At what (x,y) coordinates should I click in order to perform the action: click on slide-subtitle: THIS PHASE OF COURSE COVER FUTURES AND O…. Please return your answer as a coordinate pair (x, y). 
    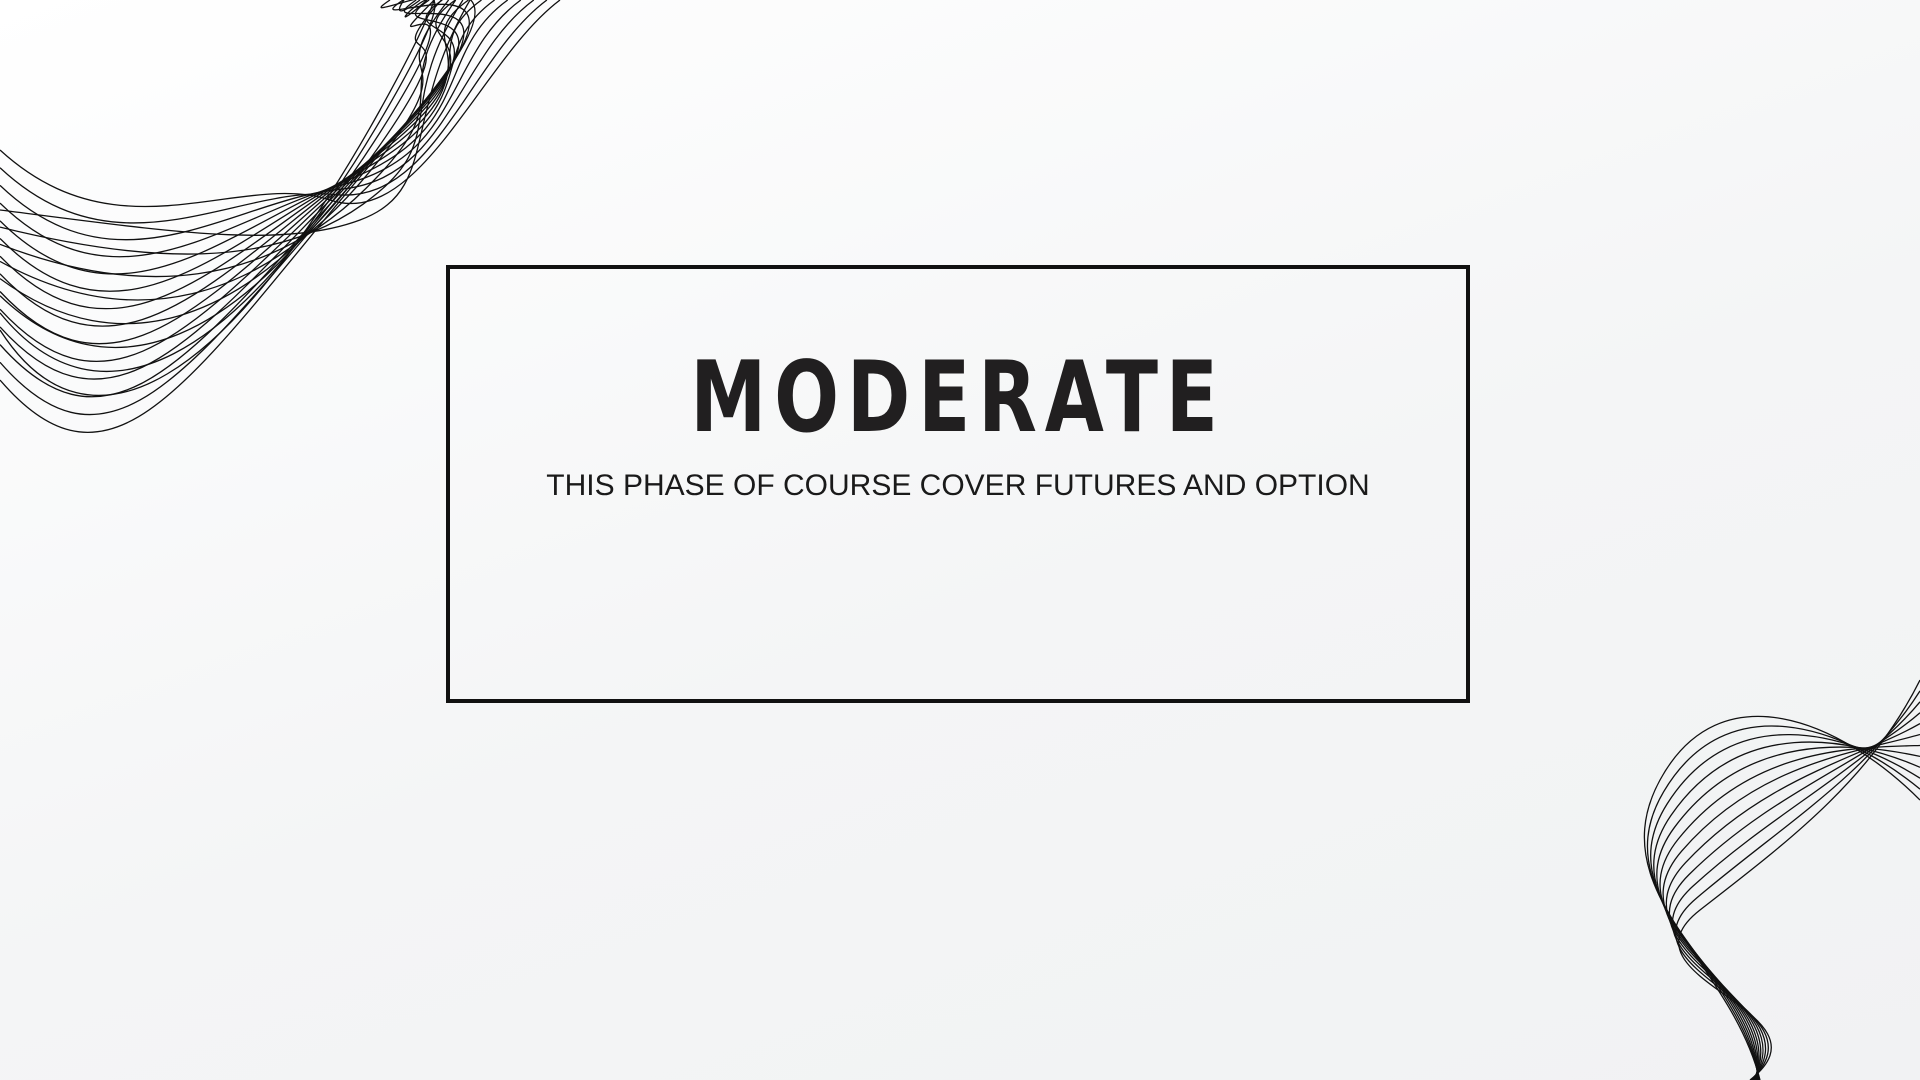
    Looking at the image, I should click on (958, 485).